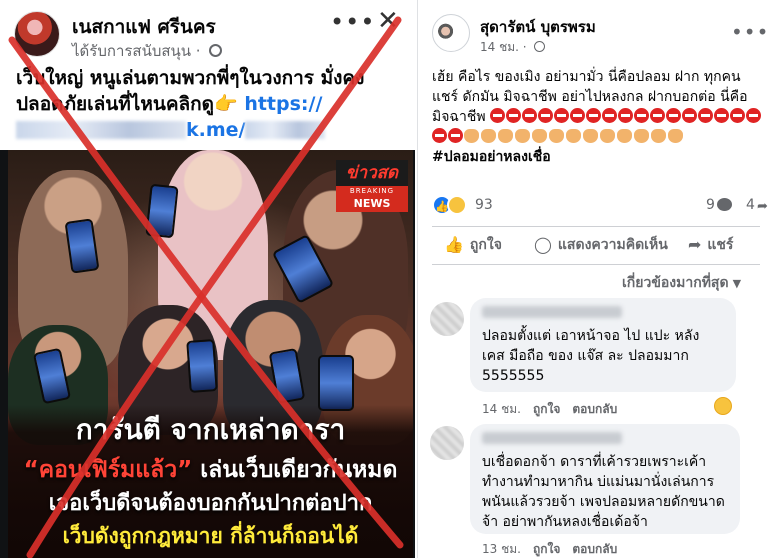  Describe the element at coordinates (210, 470) in the screenshot. I see `ad-headline-2: “คอนเฟิร์มแล้ว” เล่นเว็บเดียวกันหมด` at that location.